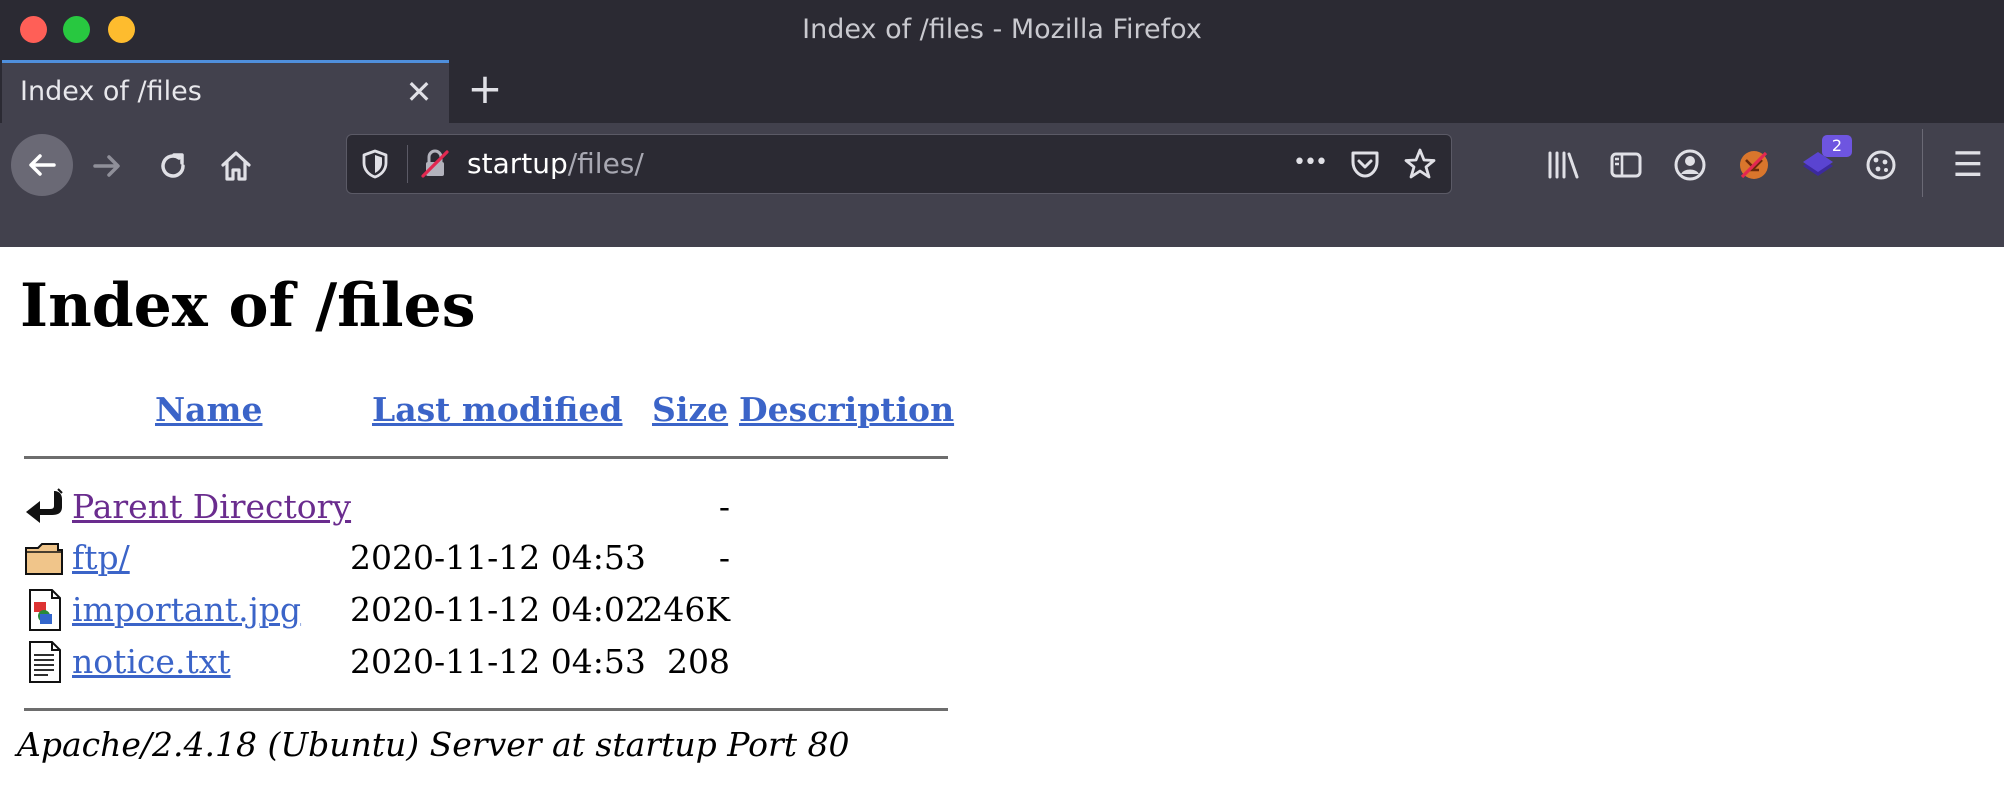  What do you see at coordinates (690, 410) in the screenshot?
I see `column-header-size: Size` at bounding box center [690, 410].